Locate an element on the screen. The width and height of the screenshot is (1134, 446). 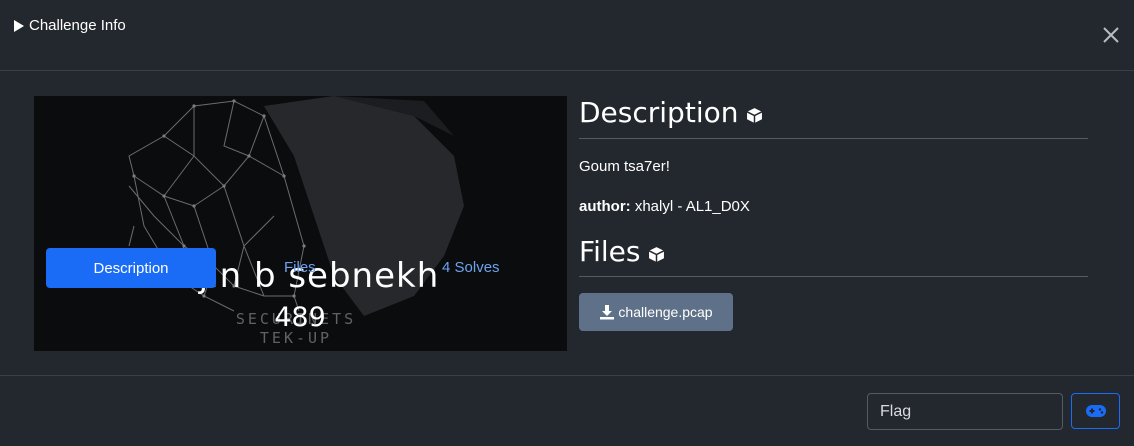
submit-flag-button is located at coordinates (1095, 411).